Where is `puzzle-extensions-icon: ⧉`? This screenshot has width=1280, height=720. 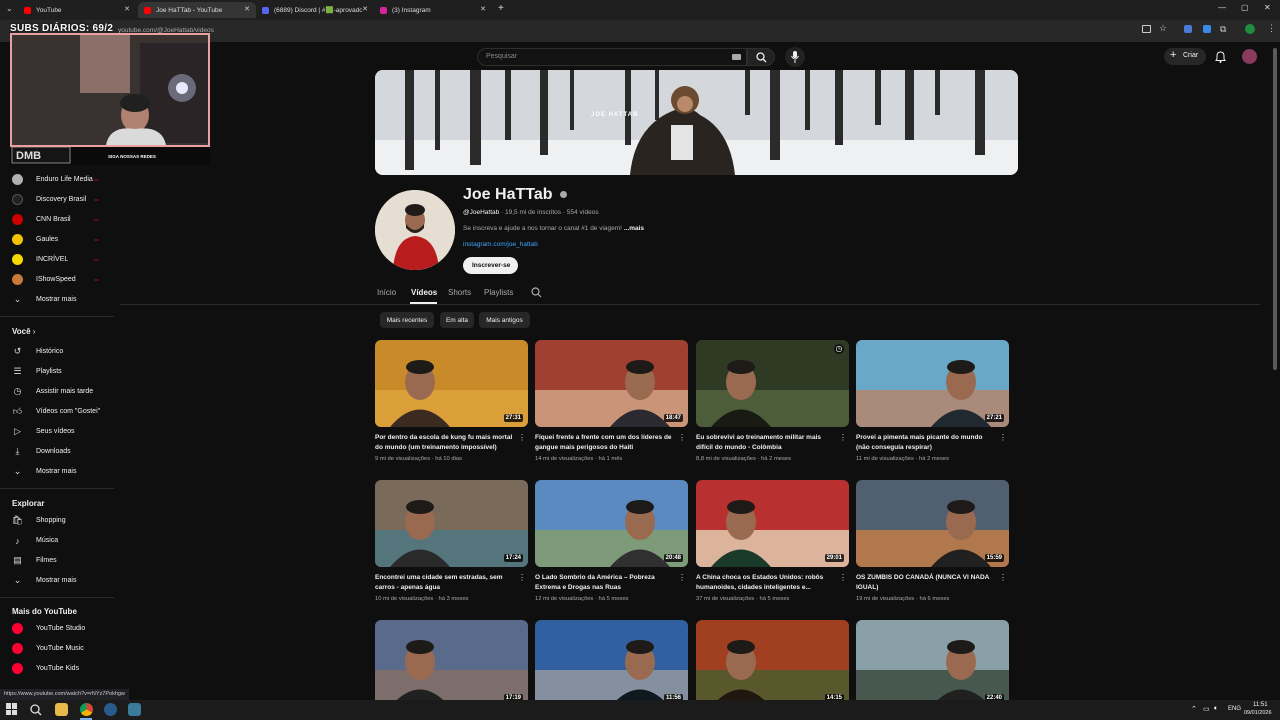 puzzle-extensions-icon: ⧉ is located at coordinates (1223, 29).